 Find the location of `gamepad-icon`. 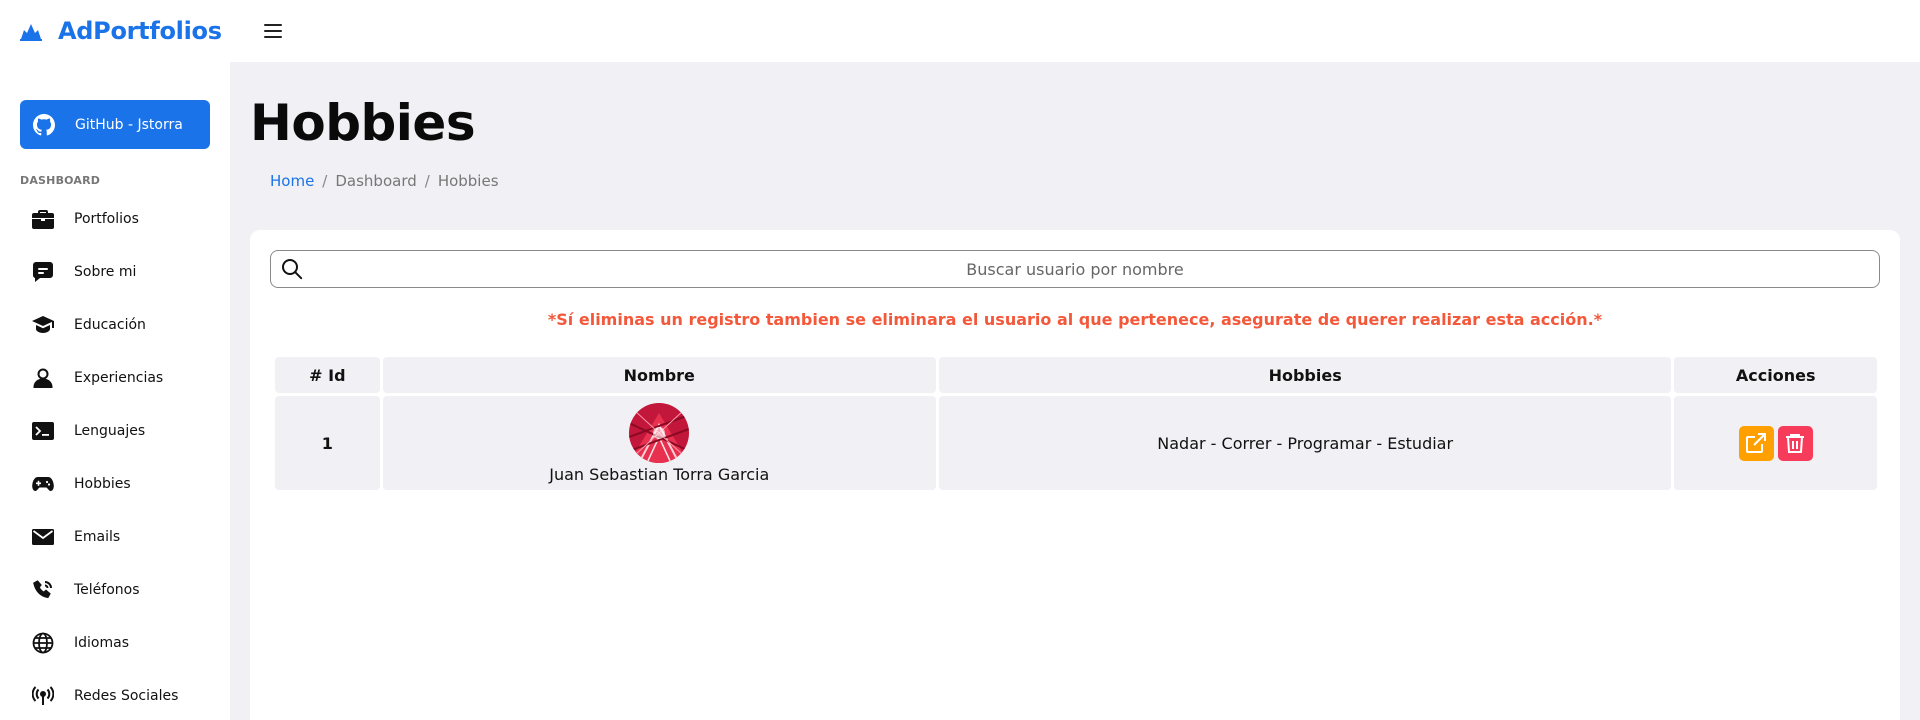

gamepad-icon is located at coordinates (43, 484).